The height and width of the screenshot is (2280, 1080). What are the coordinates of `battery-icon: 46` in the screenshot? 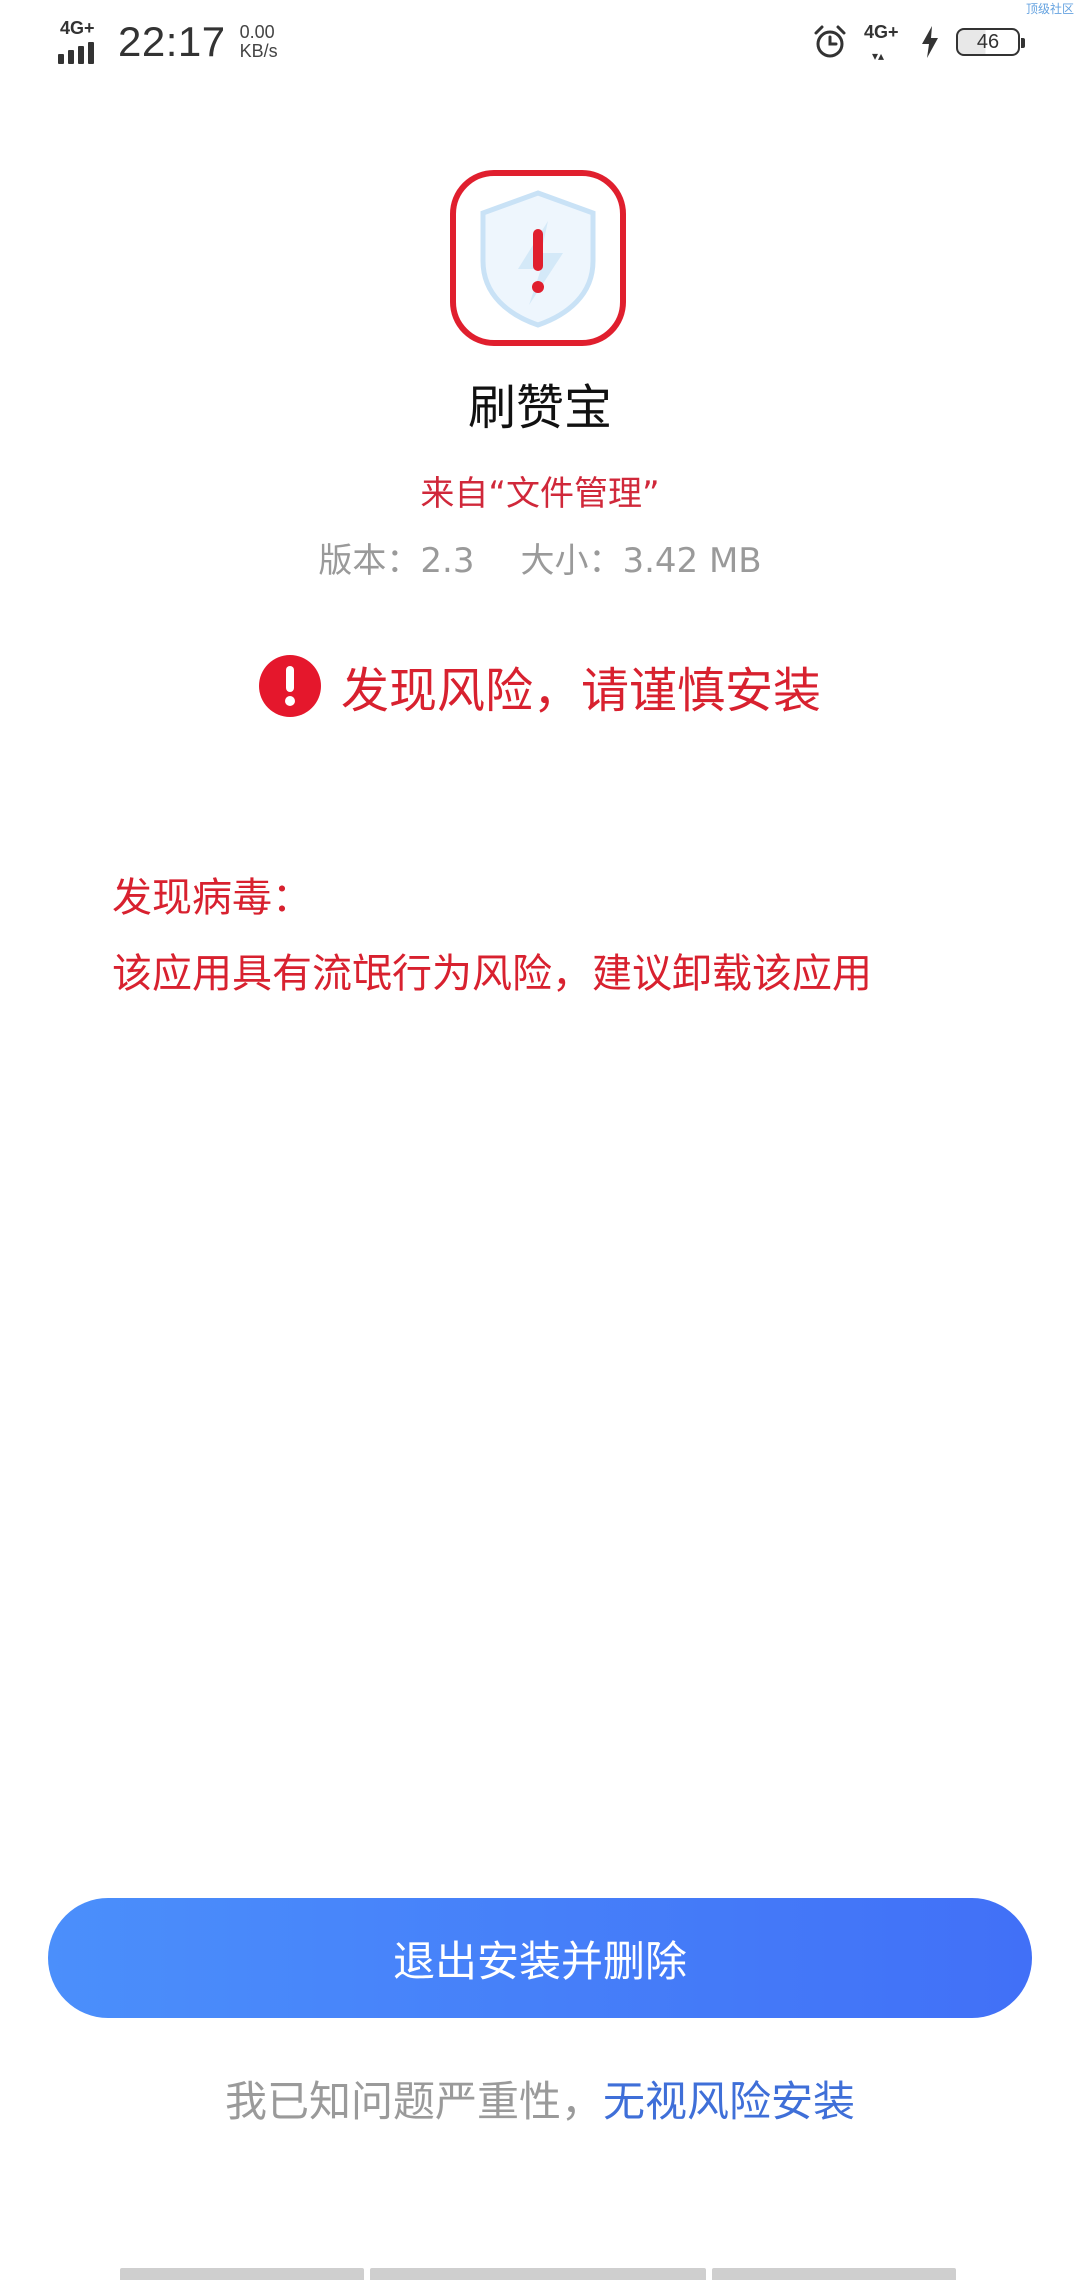 It's located at (990, 42).